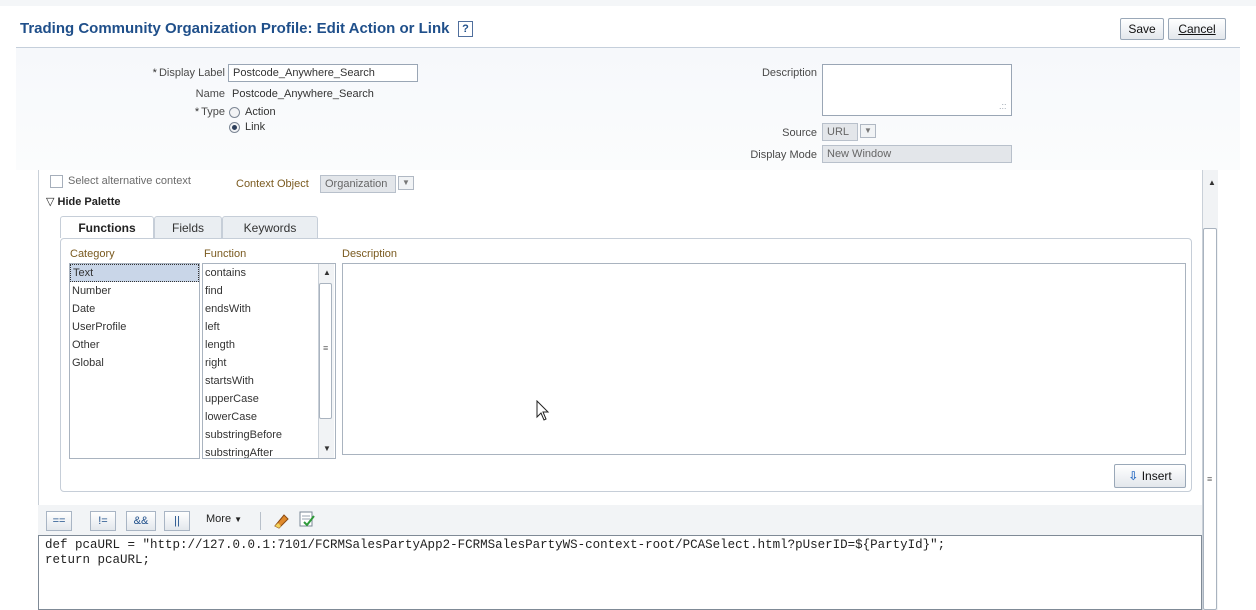 The image size is (1256, 610). Describe the element at coordinates (406, 183) in the screenshot. I see `context-object-dropdown-icon: ▼` at that location.